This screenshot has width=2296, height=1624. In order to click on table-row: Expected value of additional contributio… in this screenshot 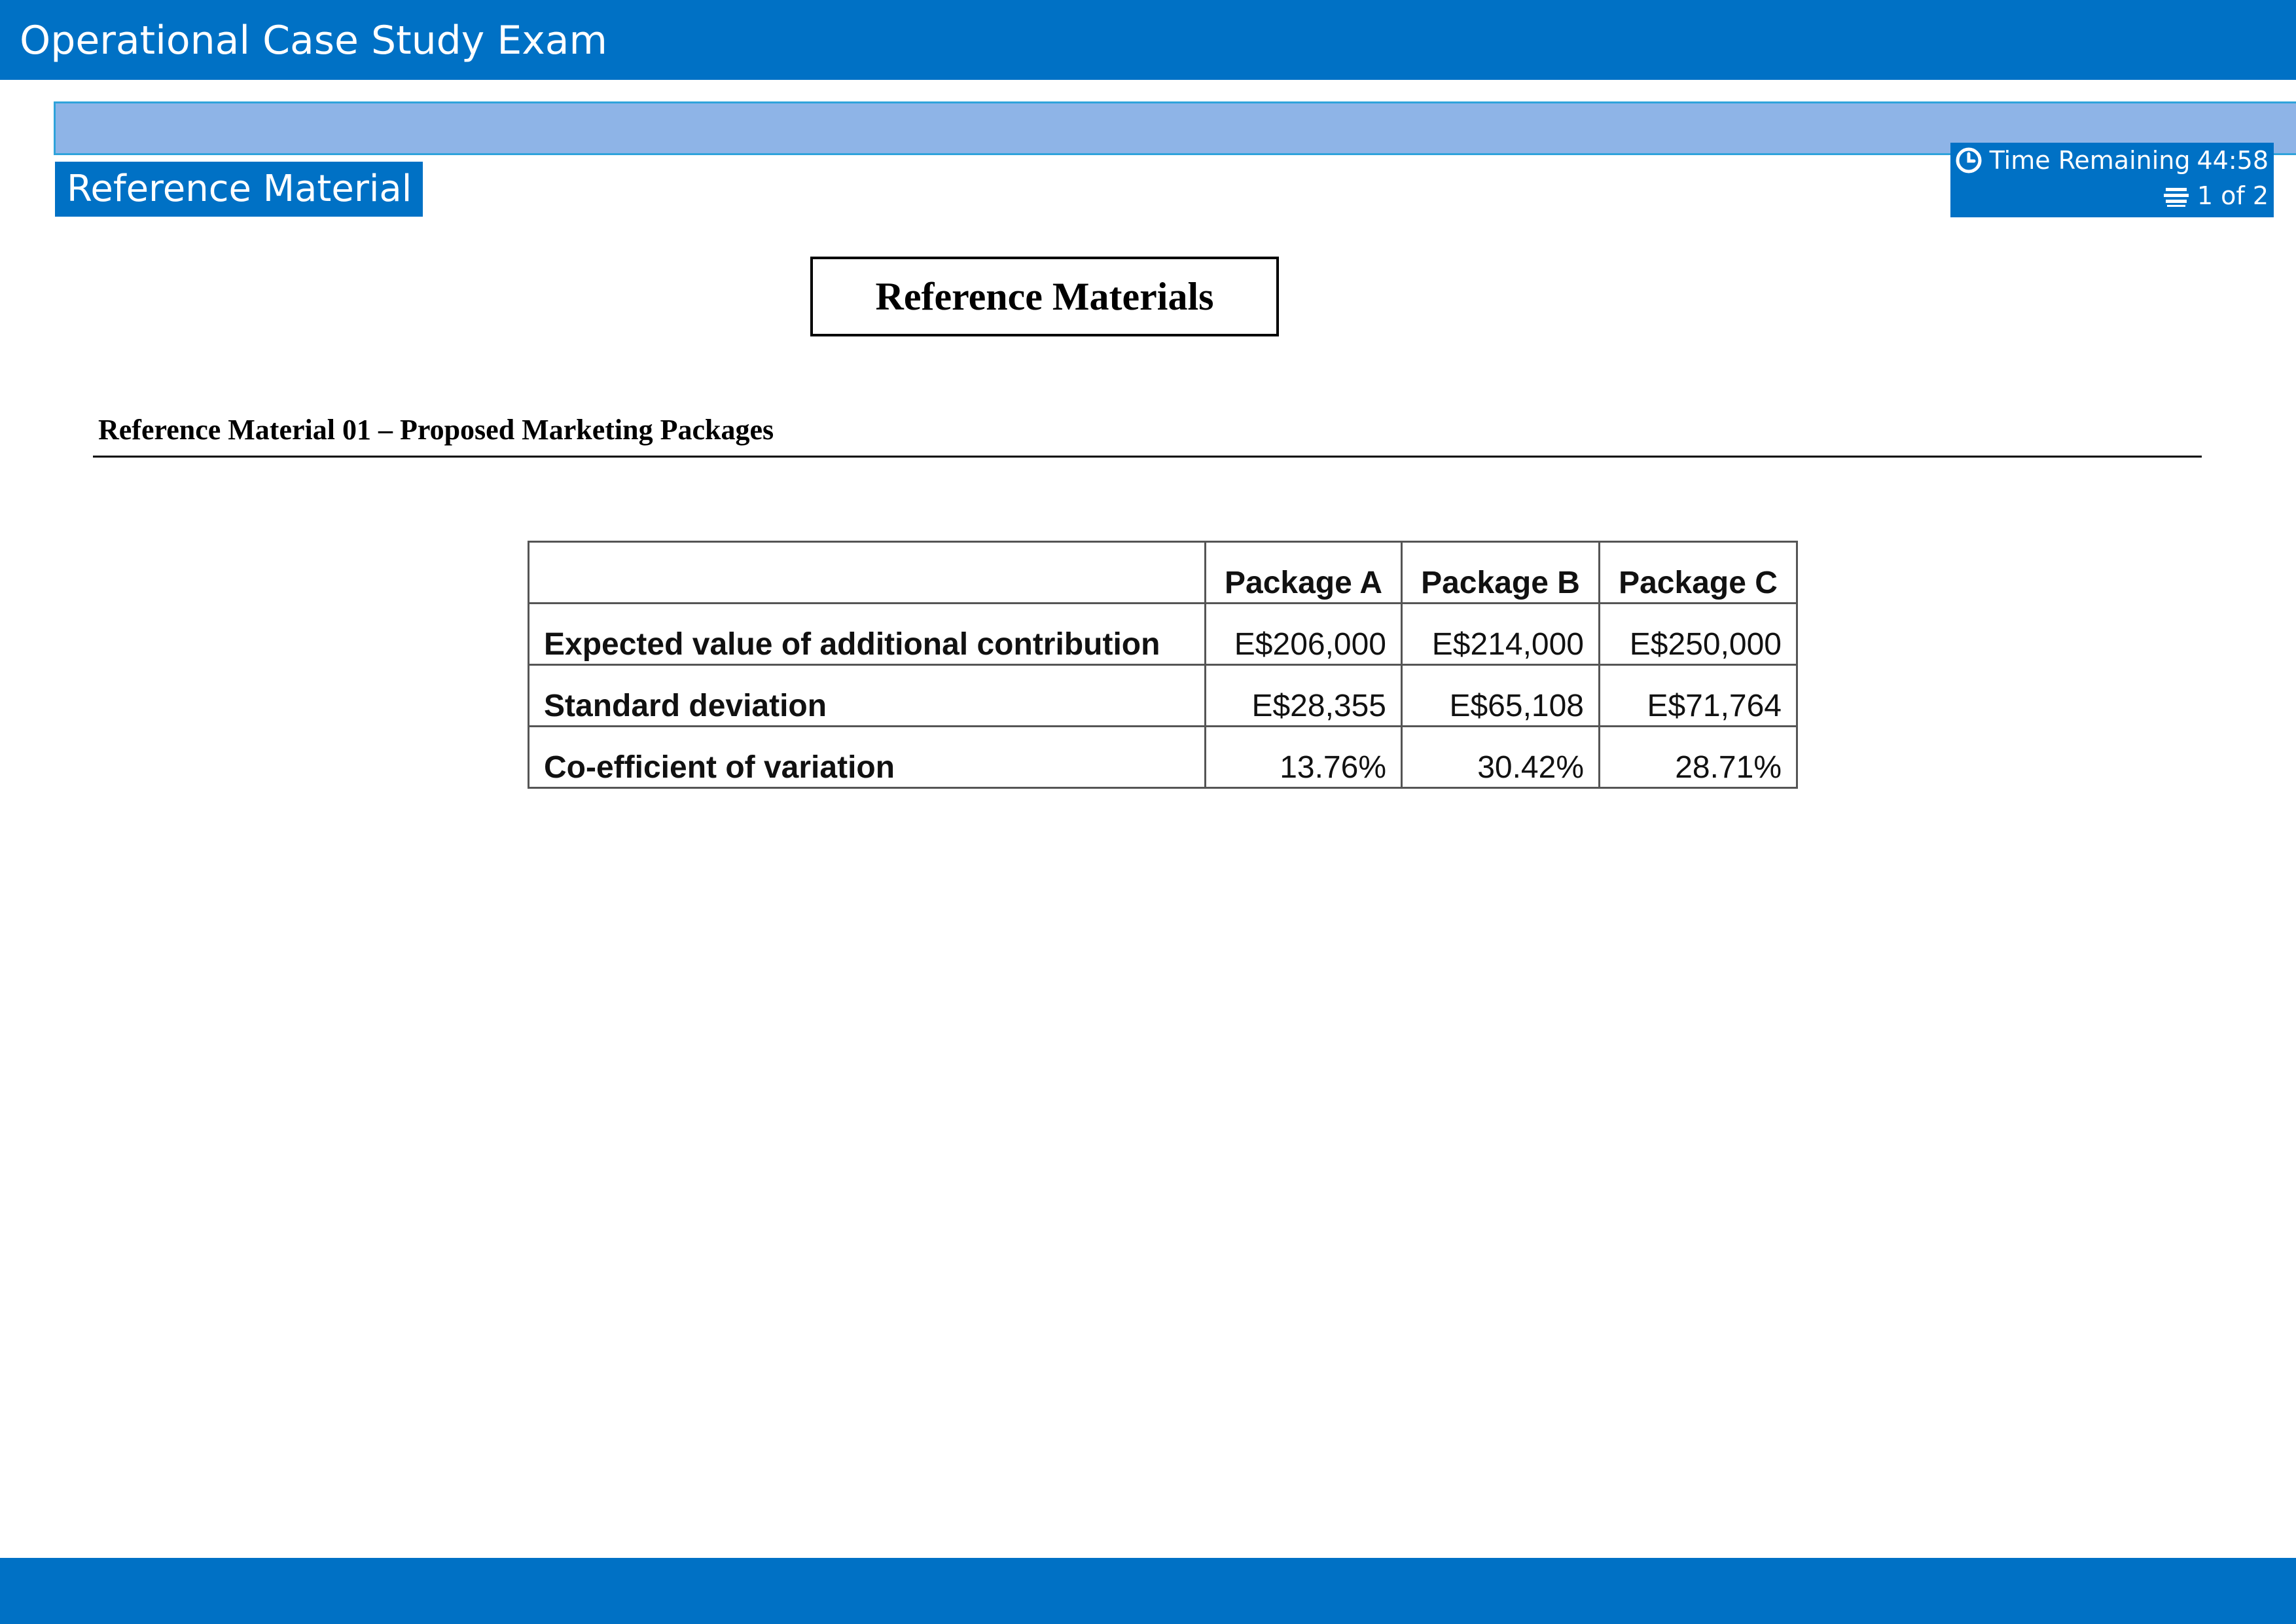, I will do `click(1163, 634)`.